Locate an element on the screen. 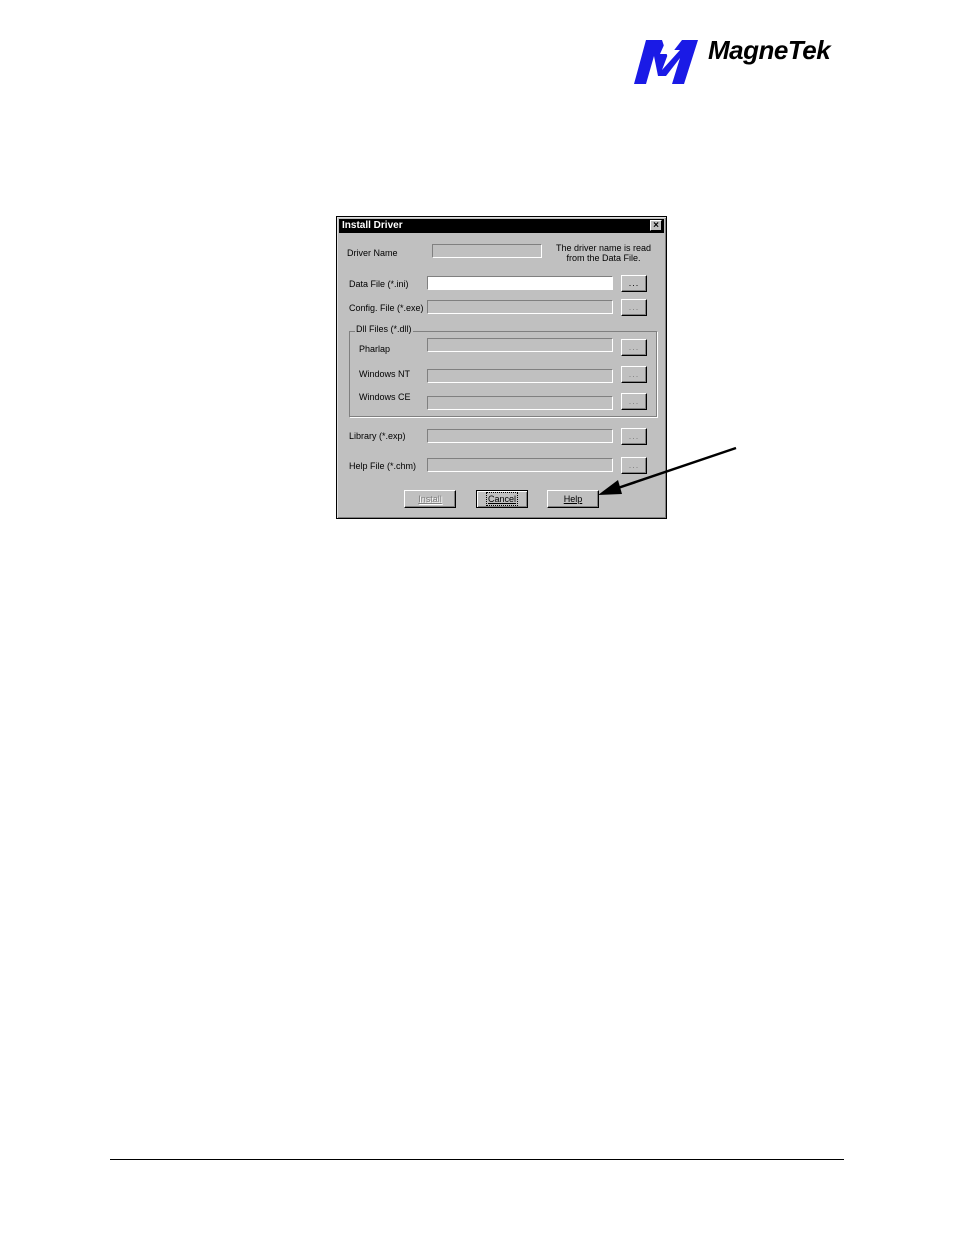 Image resolution: width=954 pixels, height=1235 pixels. footer-rule is located at coordinates (477, 1159).